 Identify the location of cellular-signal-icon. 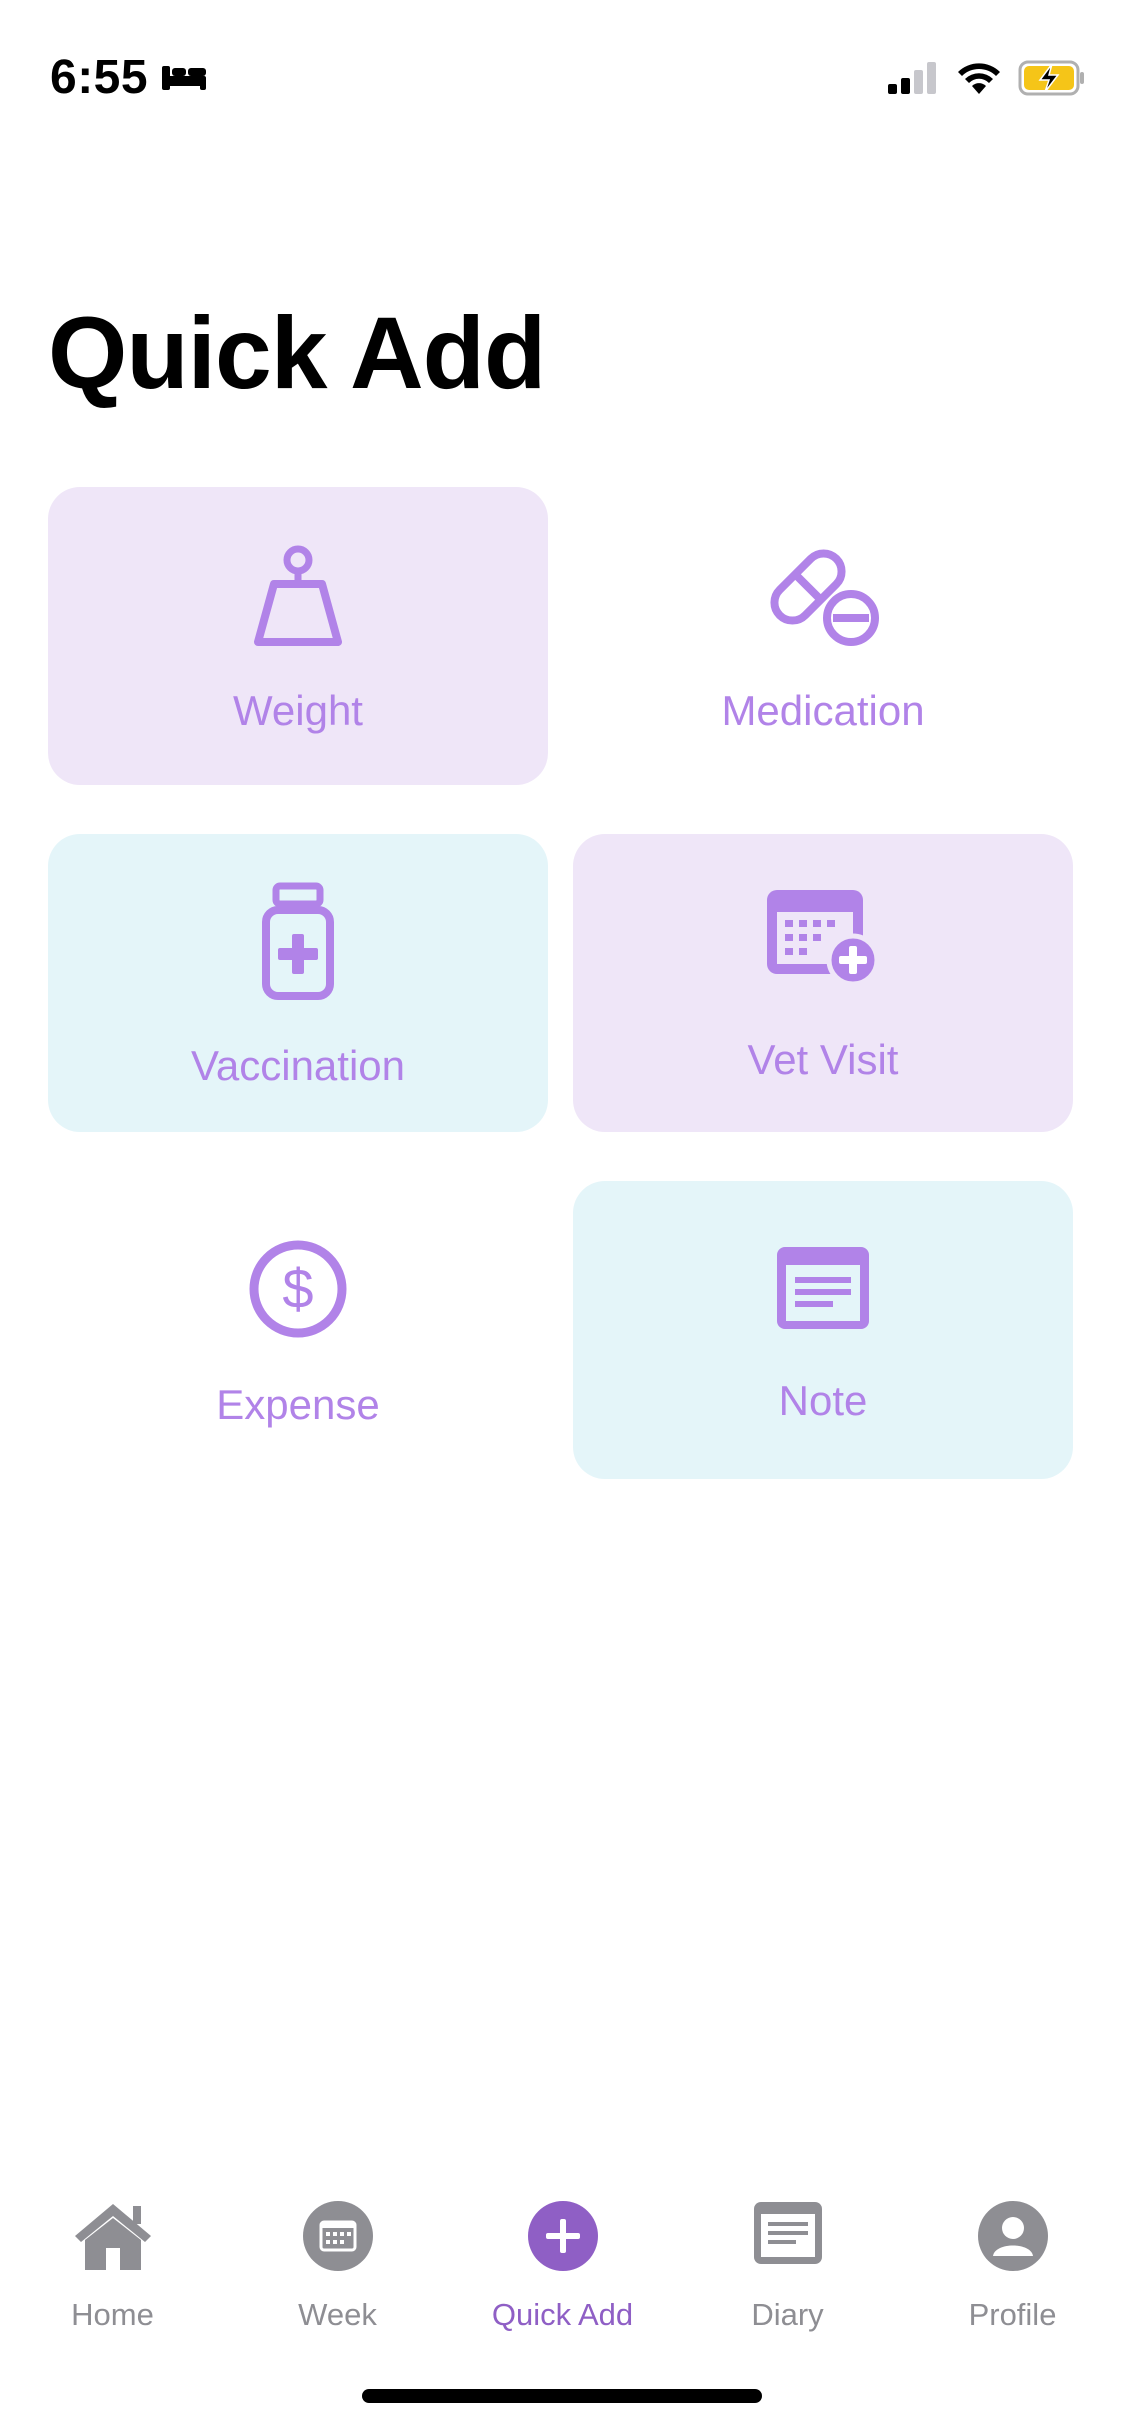
(914, 80).